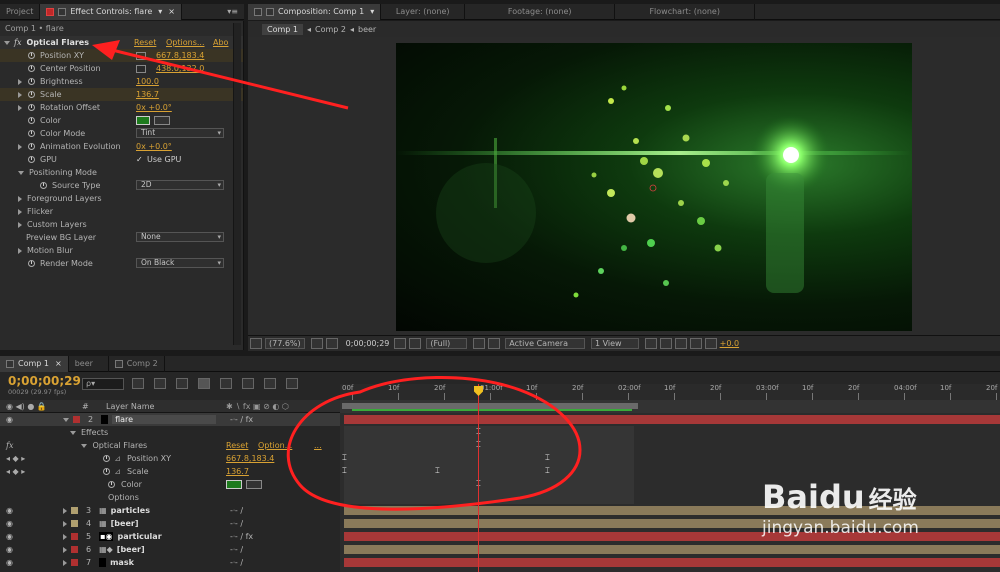 This screenshot has width=1000, height=572. Describe the element at coordinates (434, 443) in the screenshot. I see `annotation-circle` at that location.